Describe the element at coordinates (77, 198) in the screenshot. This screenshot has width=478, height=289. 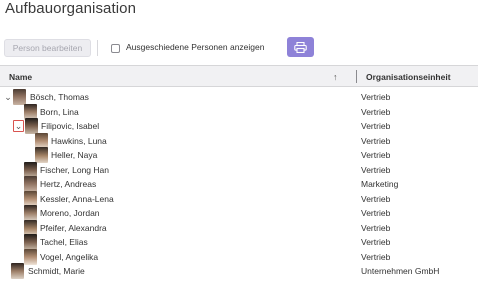
I see `person-name: Kessler, Anna-Lena` at that location.